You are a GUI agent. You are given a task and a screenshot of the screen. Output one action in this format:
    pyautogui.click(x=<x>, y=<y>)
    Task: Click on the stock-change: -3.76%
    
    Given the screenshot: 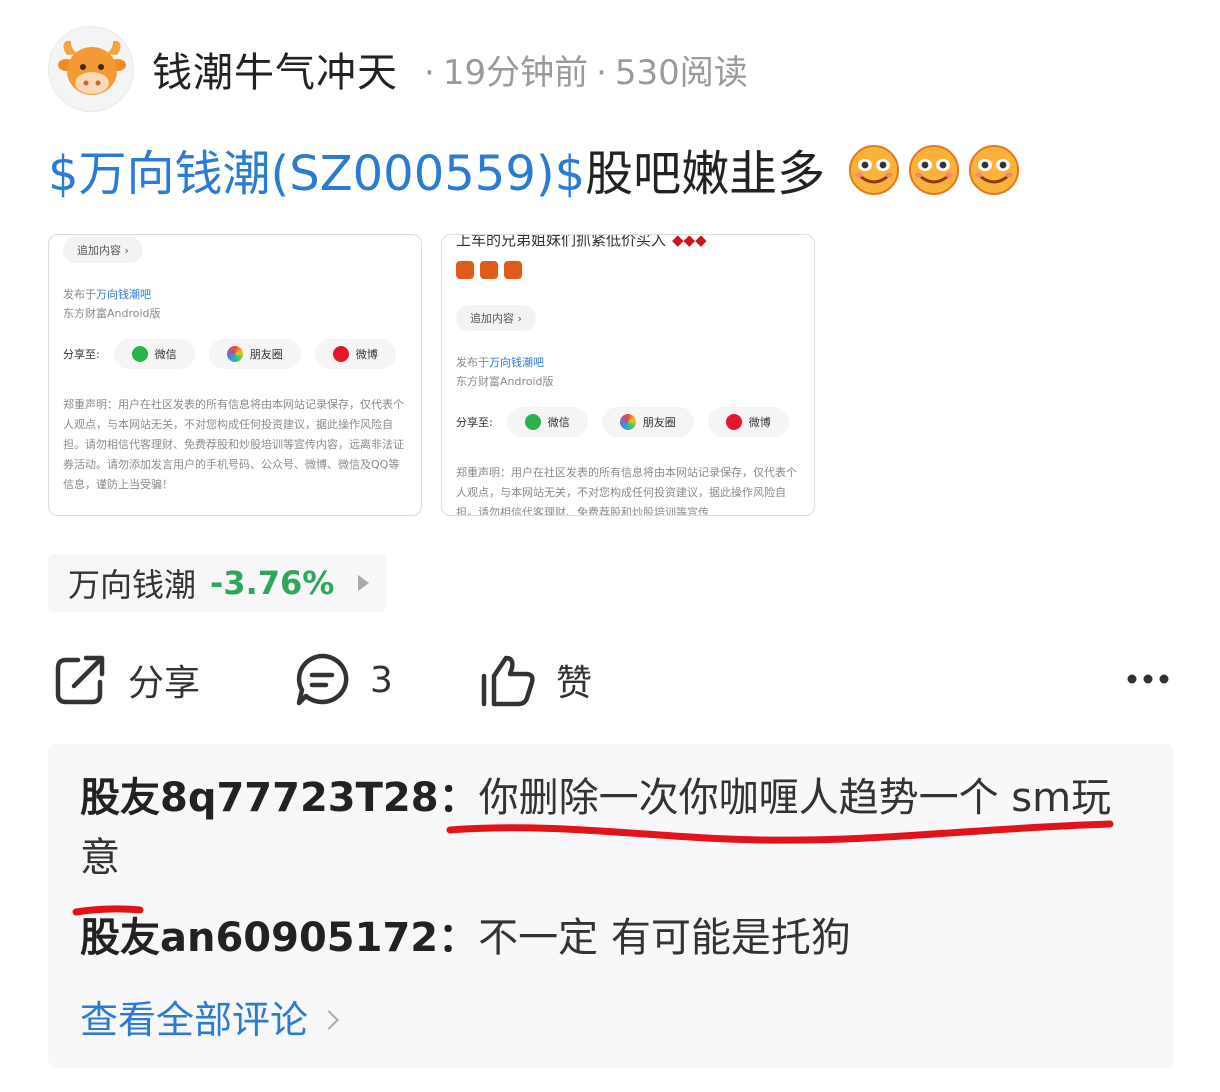 What is the action you would take?
    pyautogui.click(x=272, y=583)
    